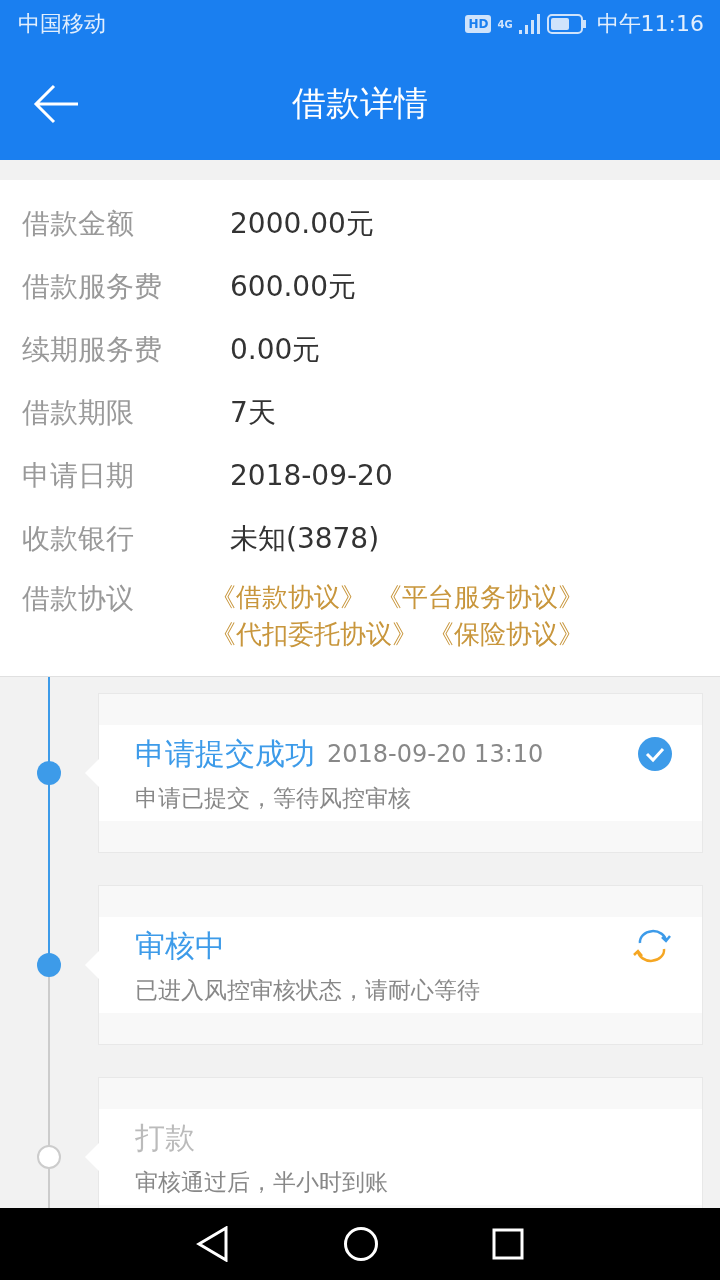 This screenshot has width=720, height=1280. Describe the element at coordinates (566, 24) in the screenshot. I see `battery-icon` at that location.